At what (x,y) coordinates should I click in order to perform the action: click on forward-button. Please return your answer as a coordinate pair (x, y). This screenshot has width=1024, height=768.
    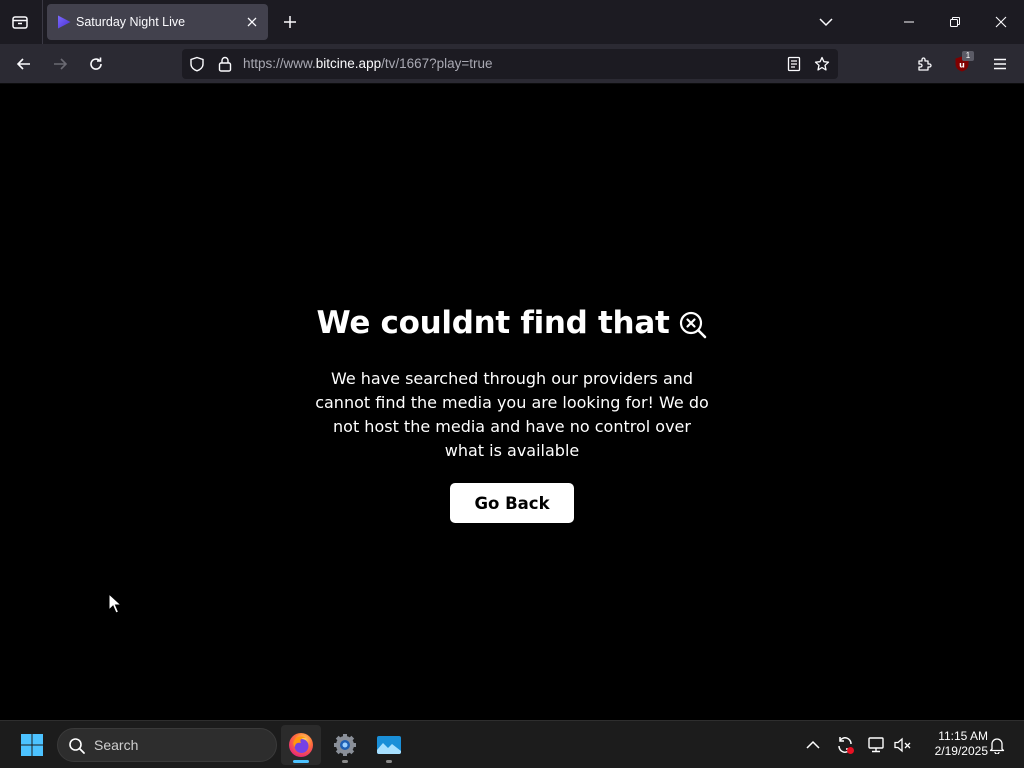
    Looking at the image, I should click on (60, 64).